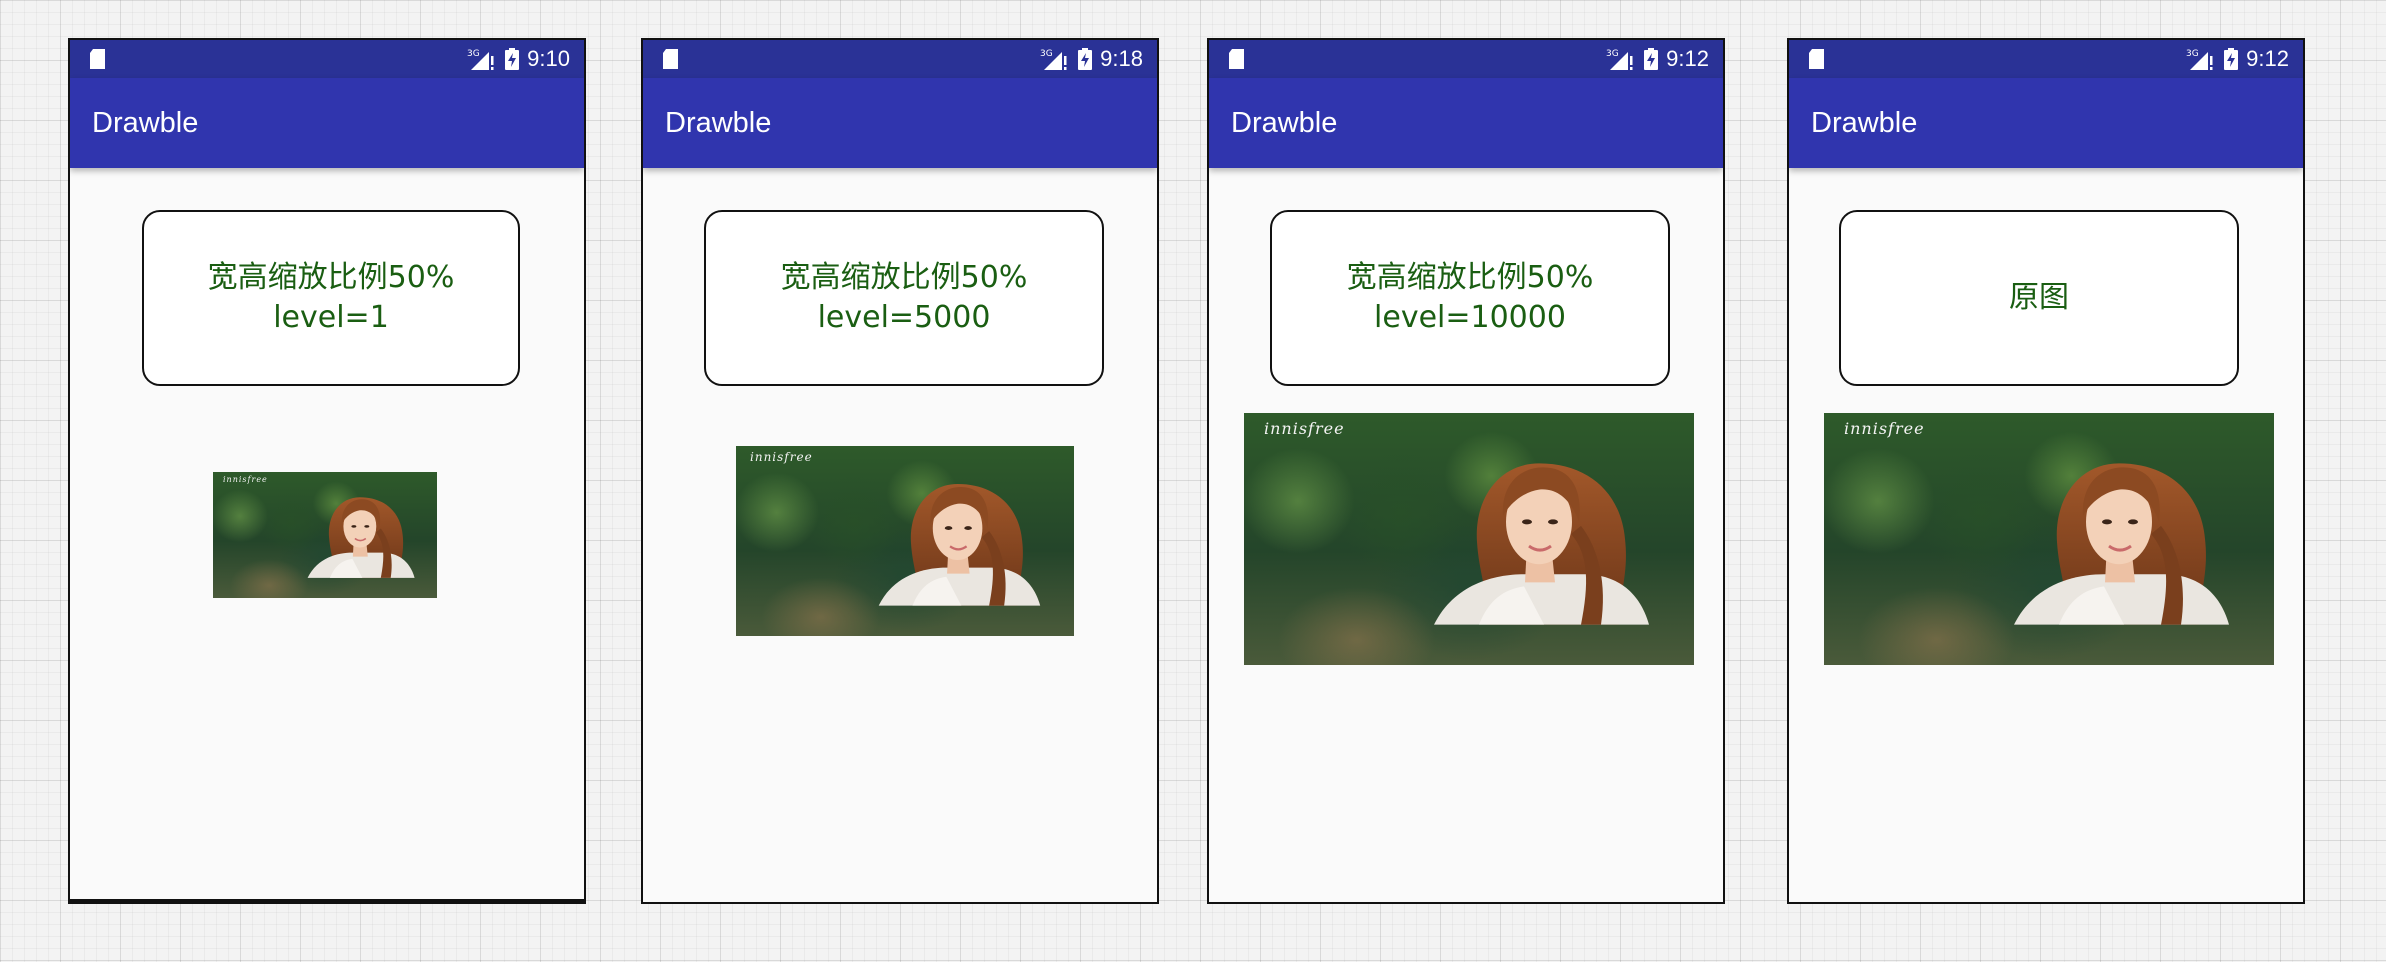 The image size is (2386, 962). I want to click on original-image-label: 原图, so click(2039, 297).